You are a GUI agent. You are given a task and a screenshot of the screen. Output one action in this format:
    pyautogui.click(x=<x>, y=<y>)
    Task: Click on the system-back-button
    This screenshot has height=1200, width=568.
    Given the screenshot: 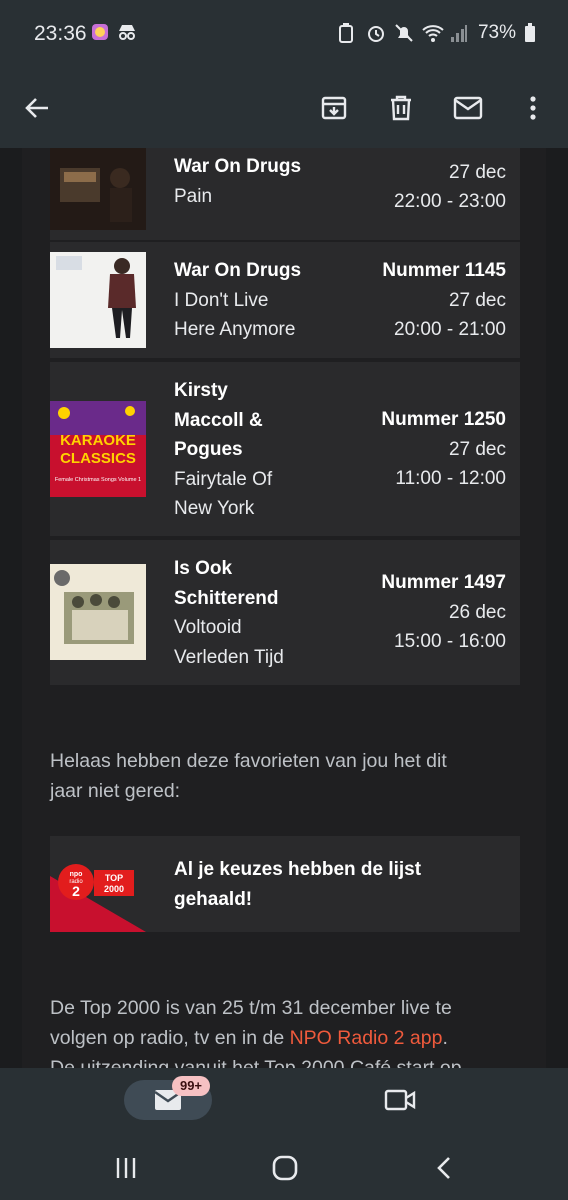 What is the action you would take?
    pyautogui.click(x=445, y=1168)
    